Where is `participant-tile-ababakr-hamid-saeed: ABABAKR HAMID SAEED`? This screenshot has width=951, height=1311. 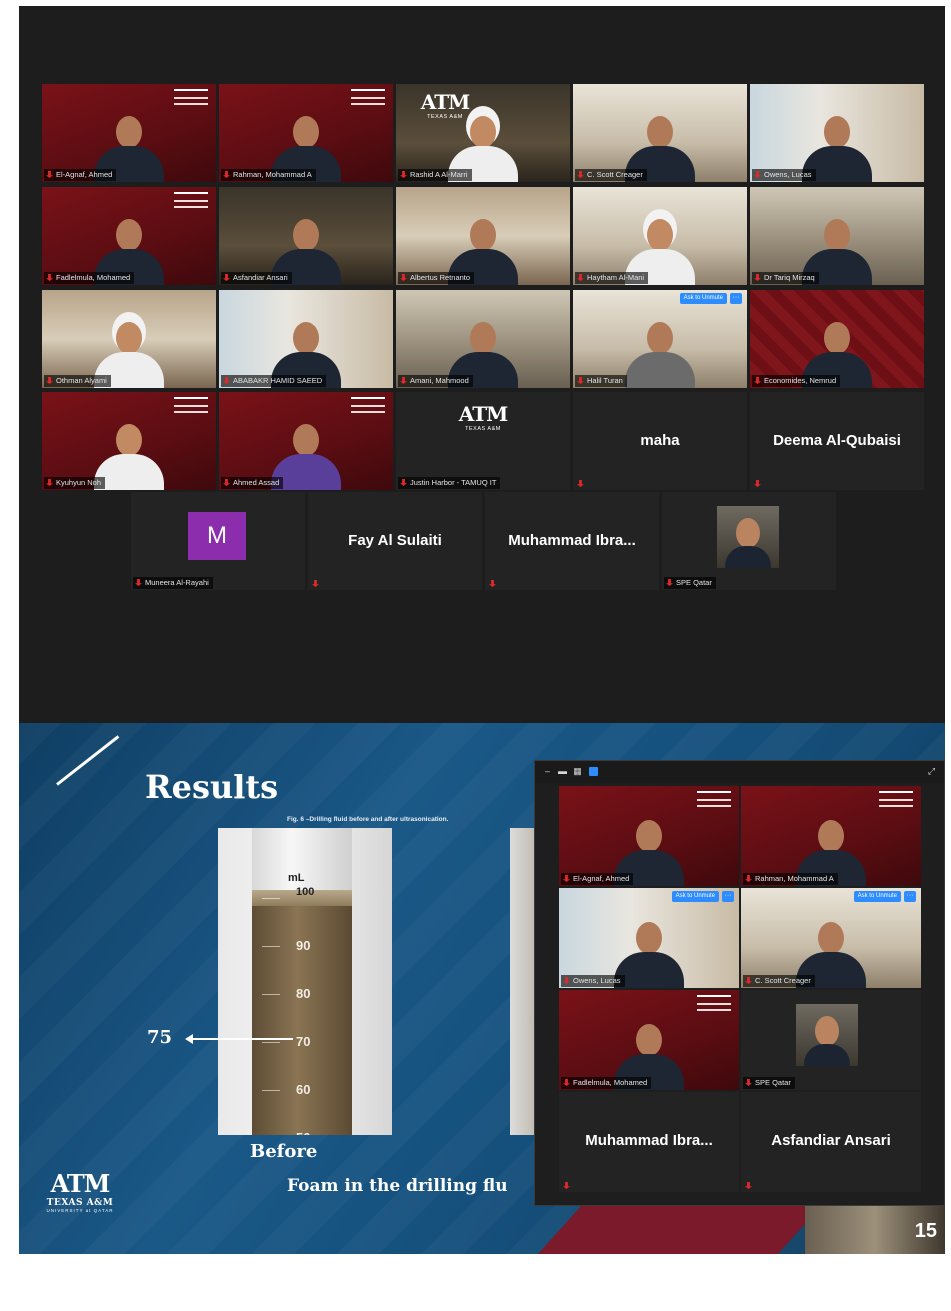
participant-tile-ababakr-hamid-saeed: ABABAKR HAMID SAEED is located at coordinates (306, 339).